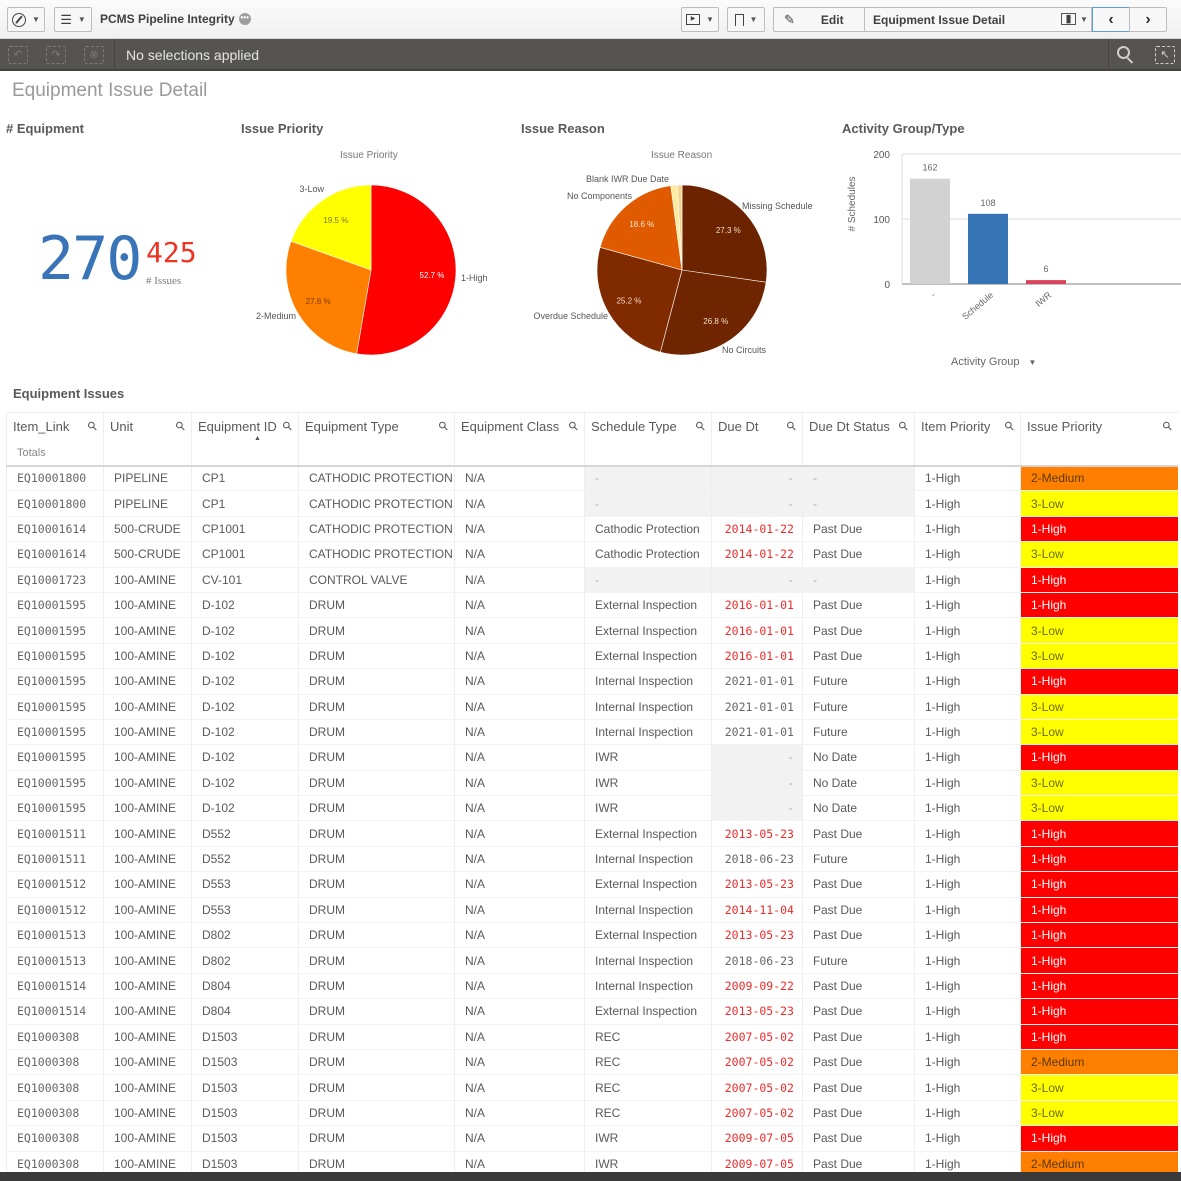 This screenshot has width=1181, height=1181. I want to click on cell-equipment-id: CV-101, so click(245, 580).